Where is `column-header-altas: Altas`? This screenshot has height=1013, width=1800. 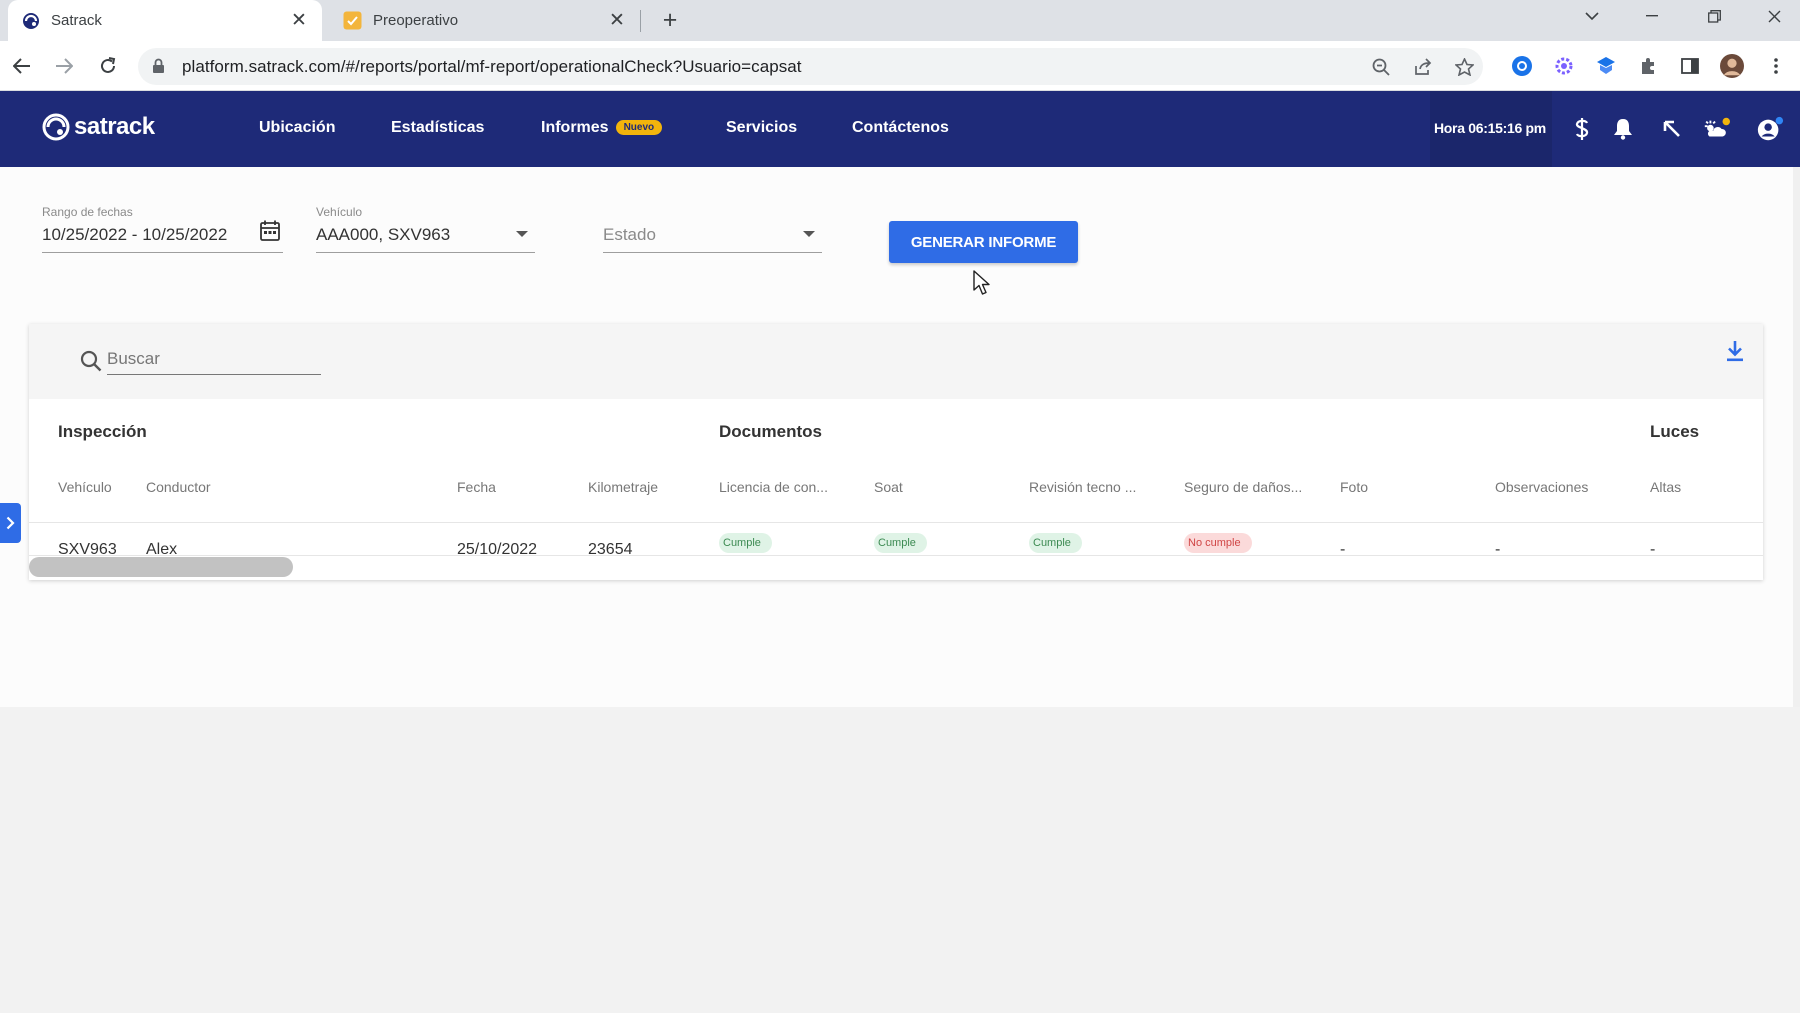
column-header-altas: Altas is located at coordinates (1665, 487).